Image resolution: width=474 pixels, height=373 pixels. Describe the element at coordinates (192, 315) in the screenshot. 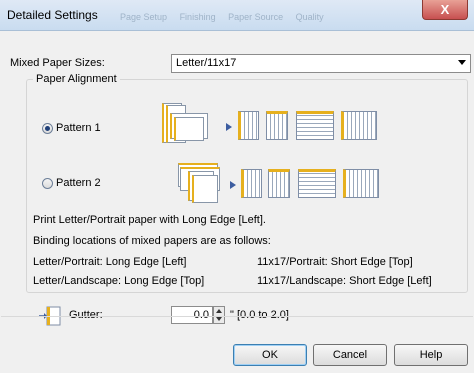

I see `gutter-input: 0.0` at that location.